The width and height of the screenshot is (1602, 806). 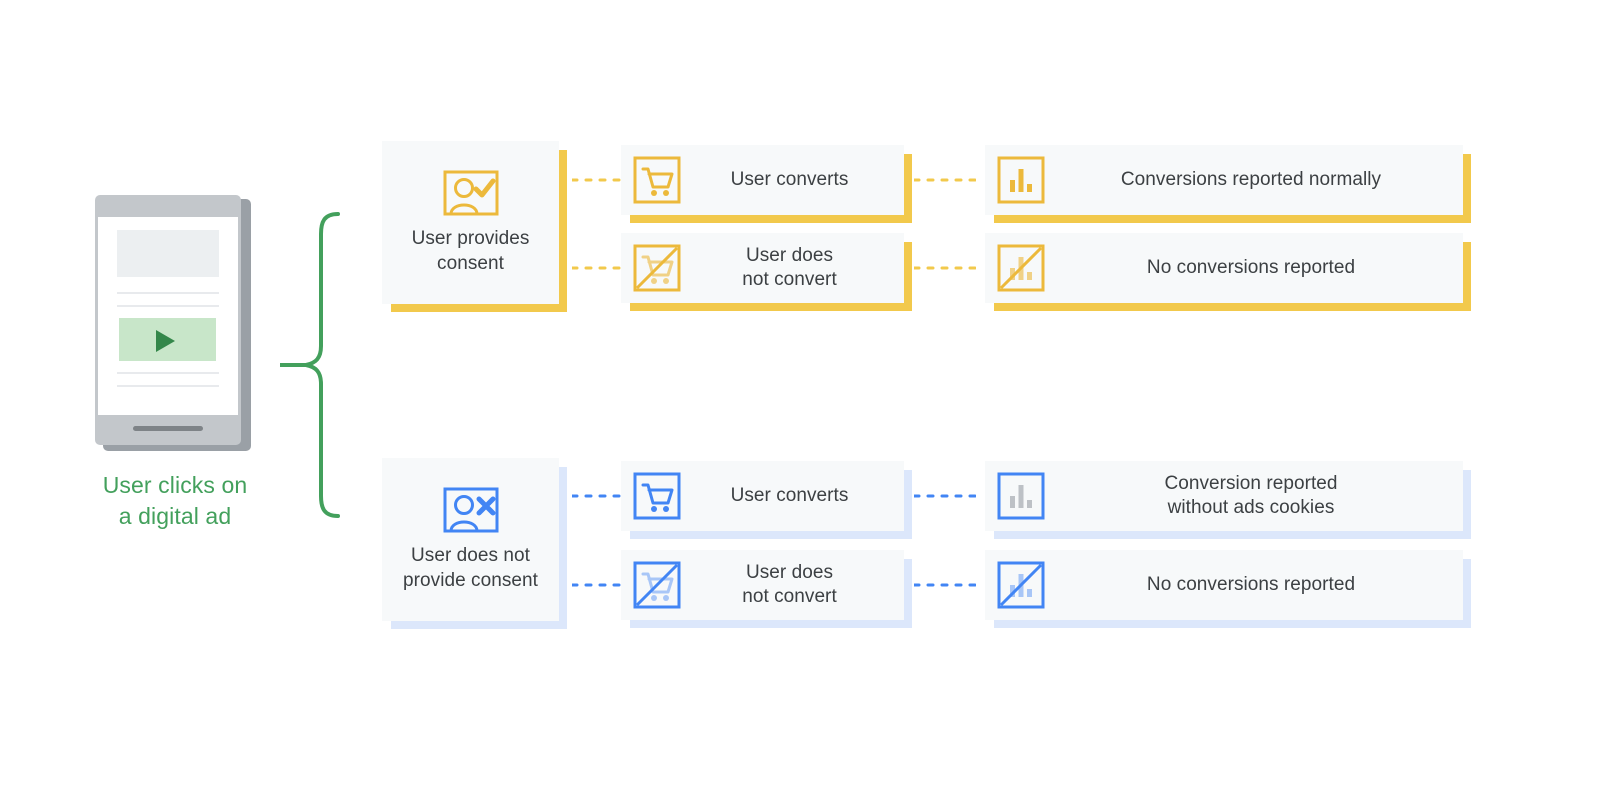 I want to click on step-card-user-not-converts-granted: User does not convert, so click(x=766, y=272).